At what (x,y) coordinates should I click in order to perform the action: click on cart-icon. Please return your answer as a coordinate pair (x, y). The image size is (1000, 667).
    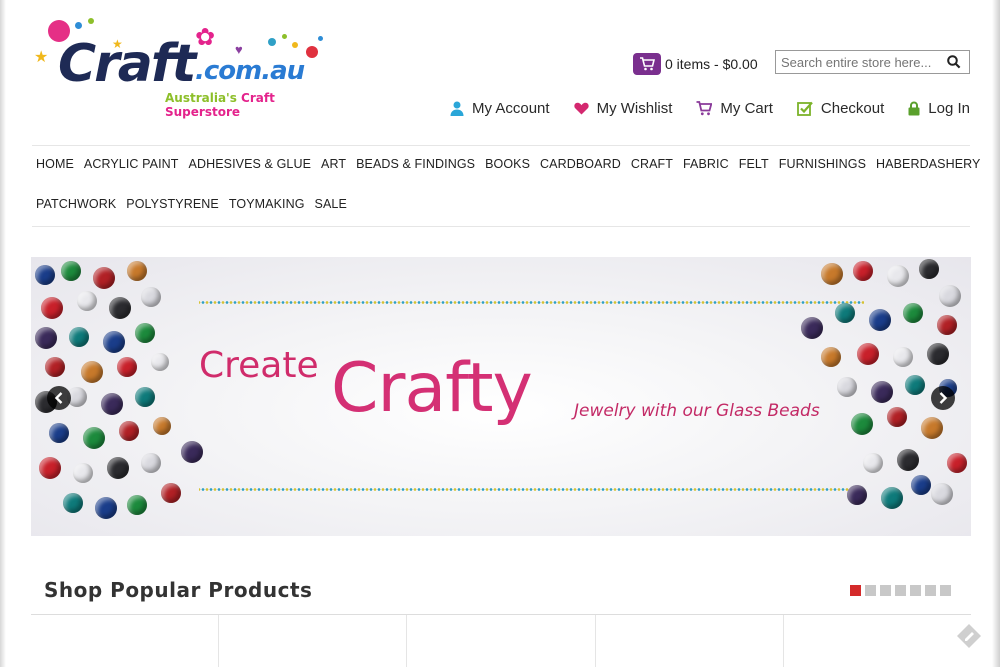
    Looking at the image, I should click on (647, 64).